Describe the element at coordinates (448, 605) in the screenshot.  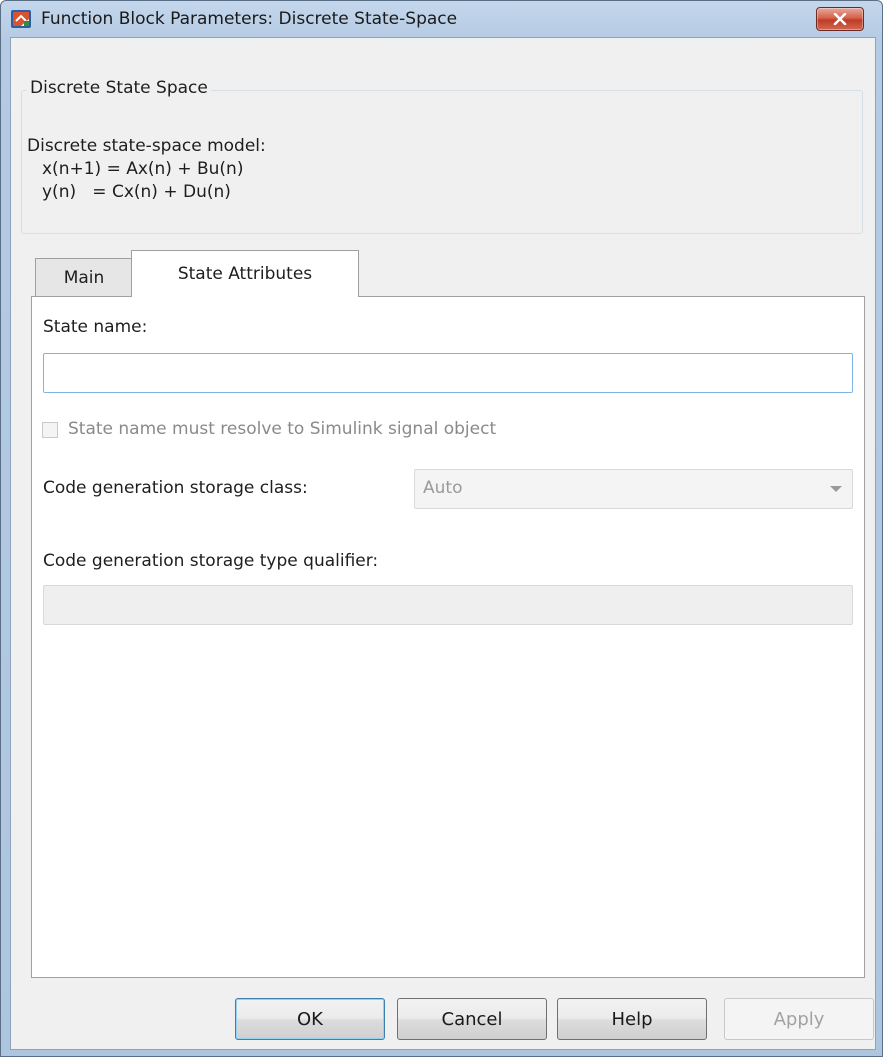
I see `type-qualifier-input` at that location.